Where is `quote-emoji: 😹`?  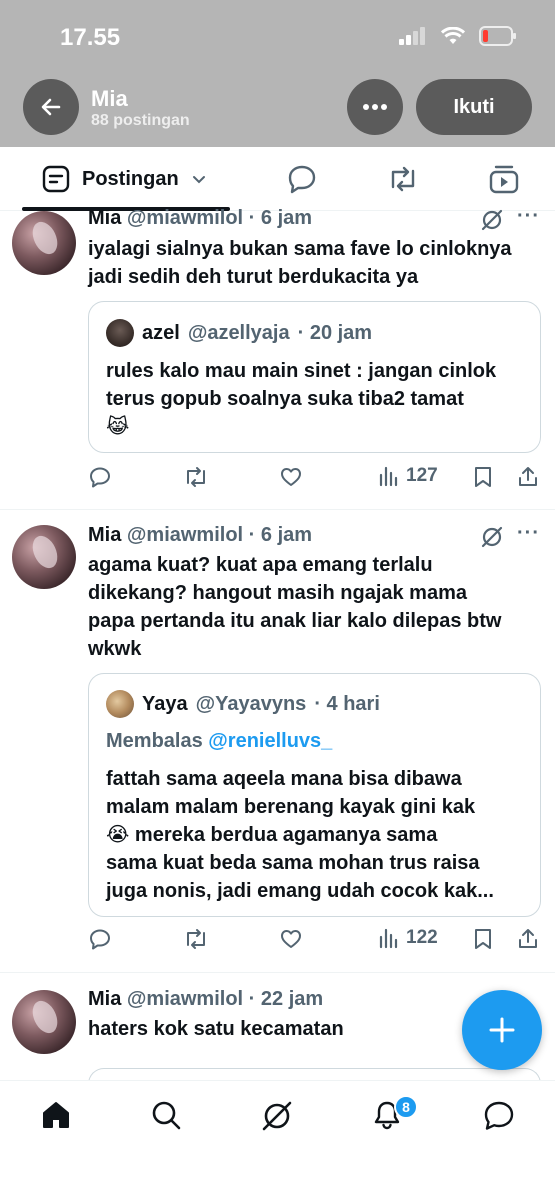
quote-emoji: 😹 is located at coordinates (118, 427).